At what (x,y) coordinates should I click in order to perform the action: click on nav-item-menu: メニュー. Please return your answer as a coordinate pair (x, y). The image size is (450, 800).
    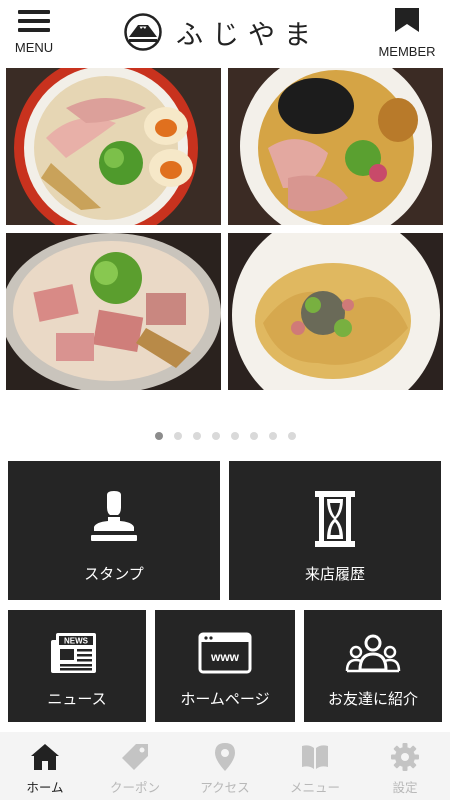
    Looking at the image, I should click on (315, 766).